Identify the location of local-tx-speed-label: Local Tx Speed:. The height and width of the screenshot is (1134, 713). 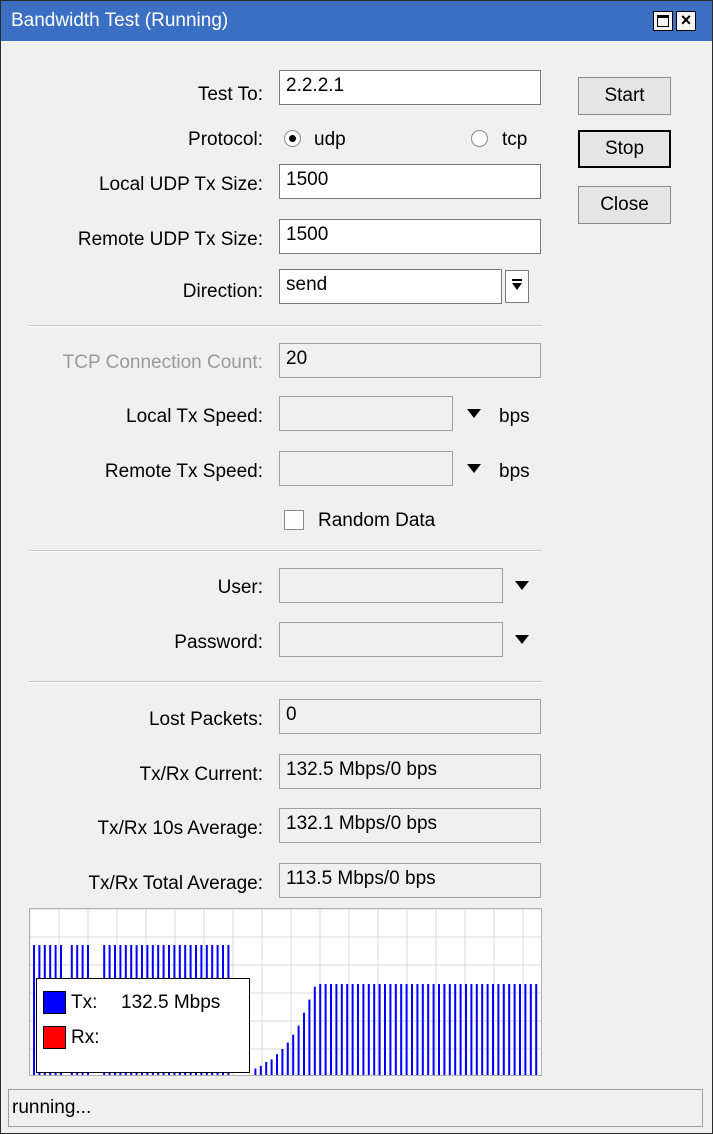
(194, 416).